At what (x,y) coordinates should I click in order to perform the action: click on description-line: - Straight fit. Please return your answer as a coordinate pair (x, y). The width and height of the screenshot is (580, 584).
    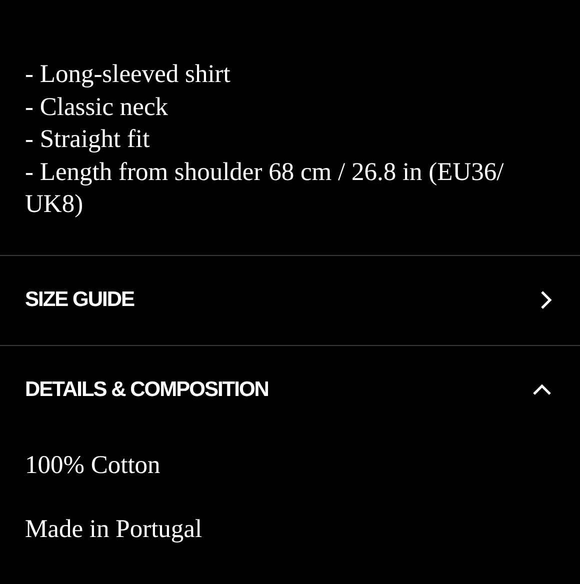
    Looking at the image, I should click on (88, 139).